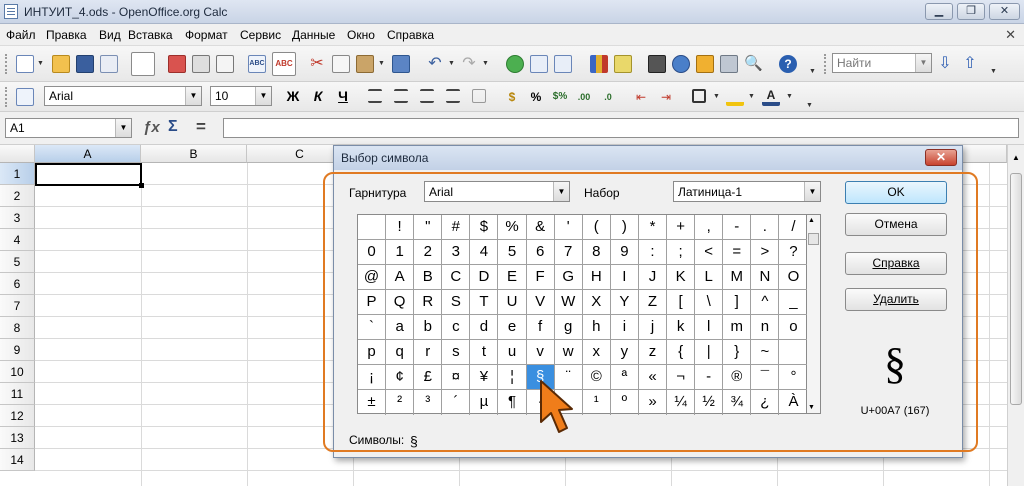 The width and height of the screenshot is (1024, 486). Describe the element at coordinates (177, 64) in the screenshot. I see `export-pdf-icon` at that location.